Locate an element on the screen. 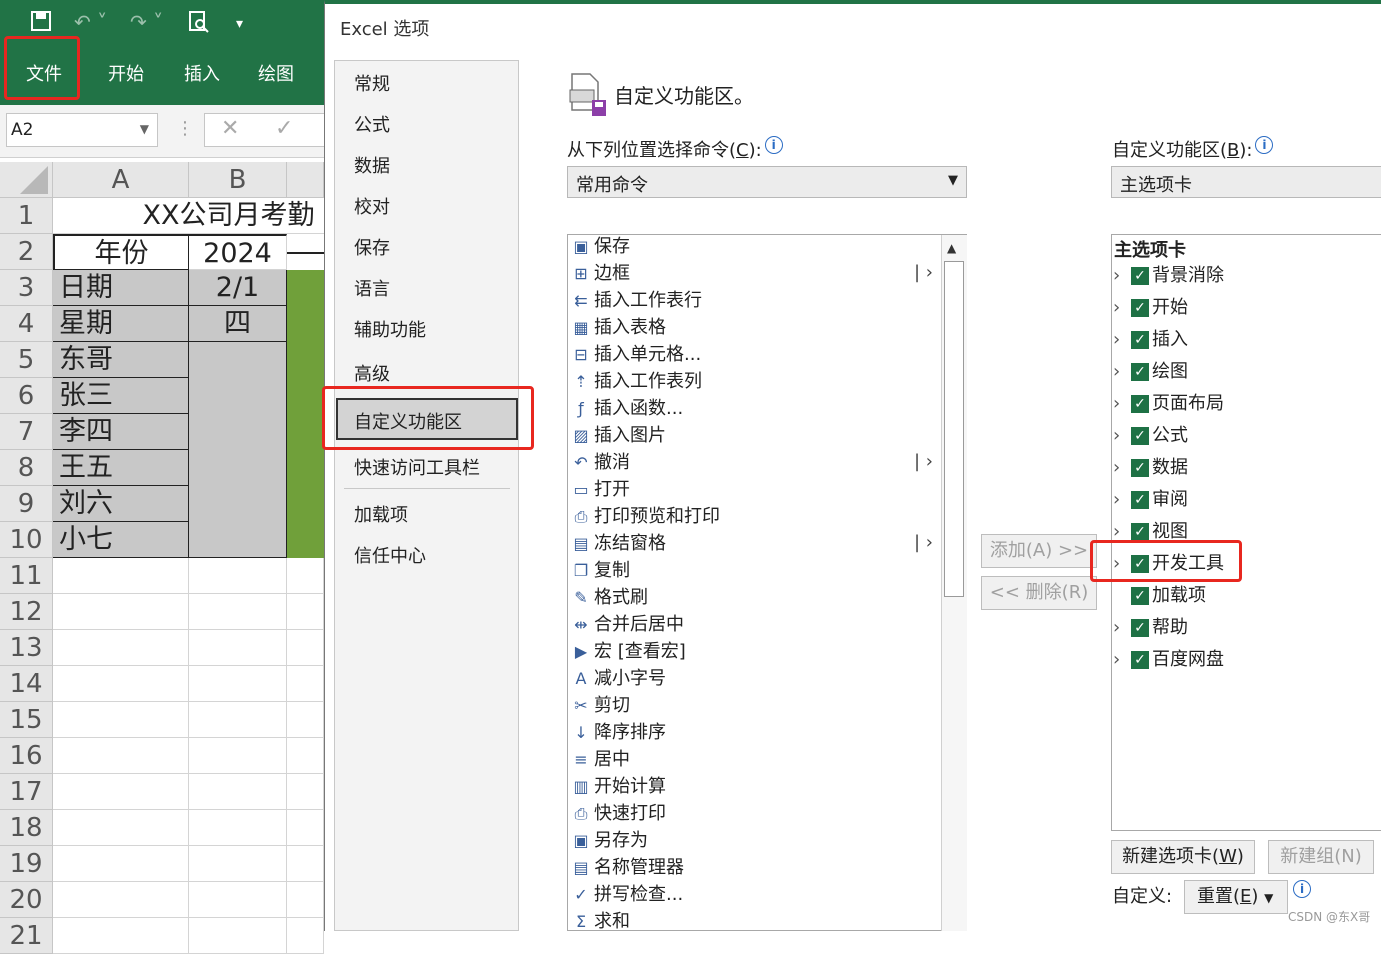 This screenshot has width=1381, height=954. nav-item-trust-center: 信任中心 is located at coordinates (390, 555).